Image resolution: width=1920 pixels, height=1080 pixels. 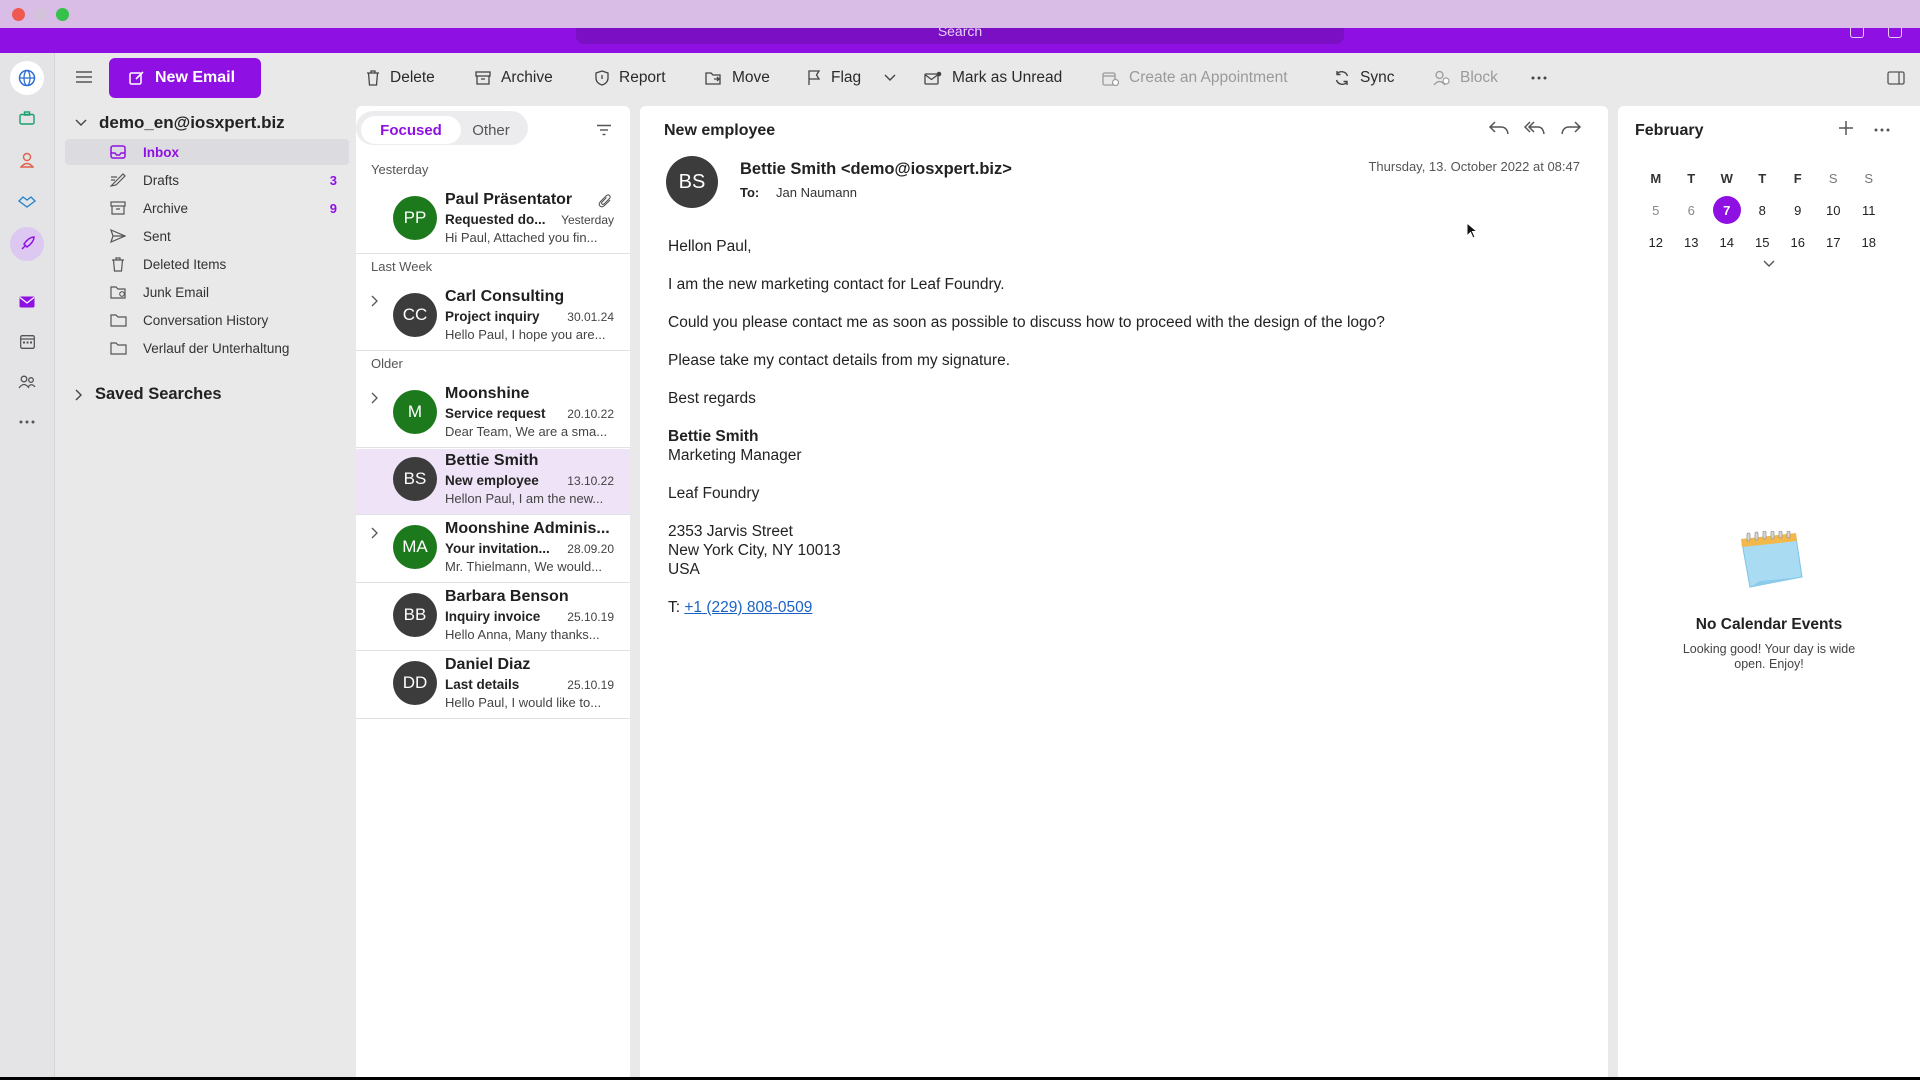 I want to click on tab-focused: Focused, so click(x=411, y=130).